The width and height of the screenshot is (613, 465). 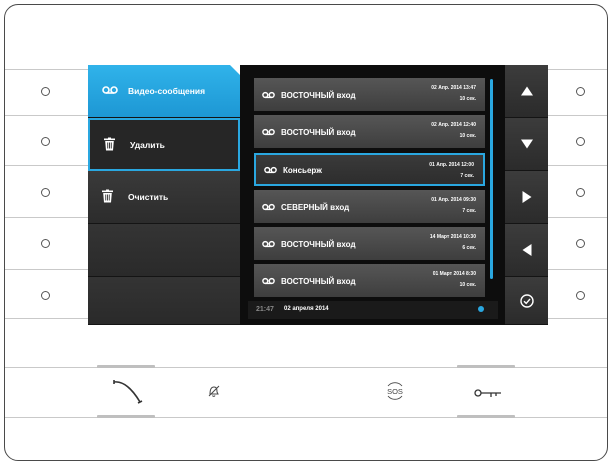 What do you see at coordinates (302, 170) in the screenshot?
I see `message-name: Консьерж` at bounding box center [302, 170].